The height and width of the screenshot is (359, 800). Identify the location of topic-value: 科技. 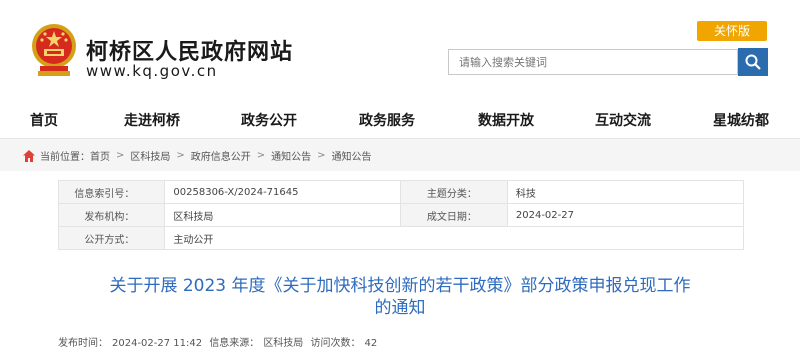
(625, 192).